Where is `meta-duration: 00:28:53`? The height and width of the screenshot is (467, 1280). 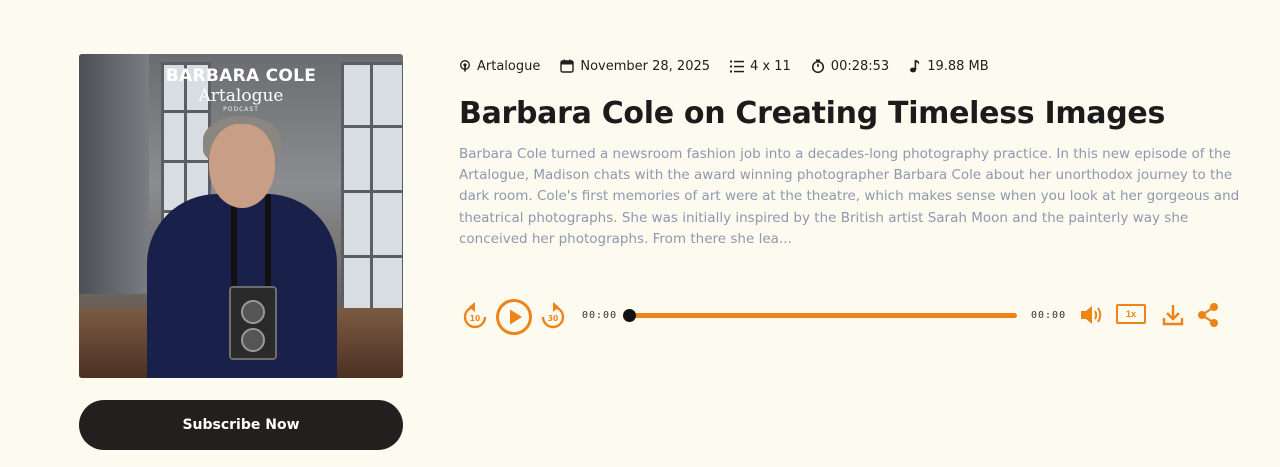 meta-duration: 00:28:53 is located at coordinates (850, 66).